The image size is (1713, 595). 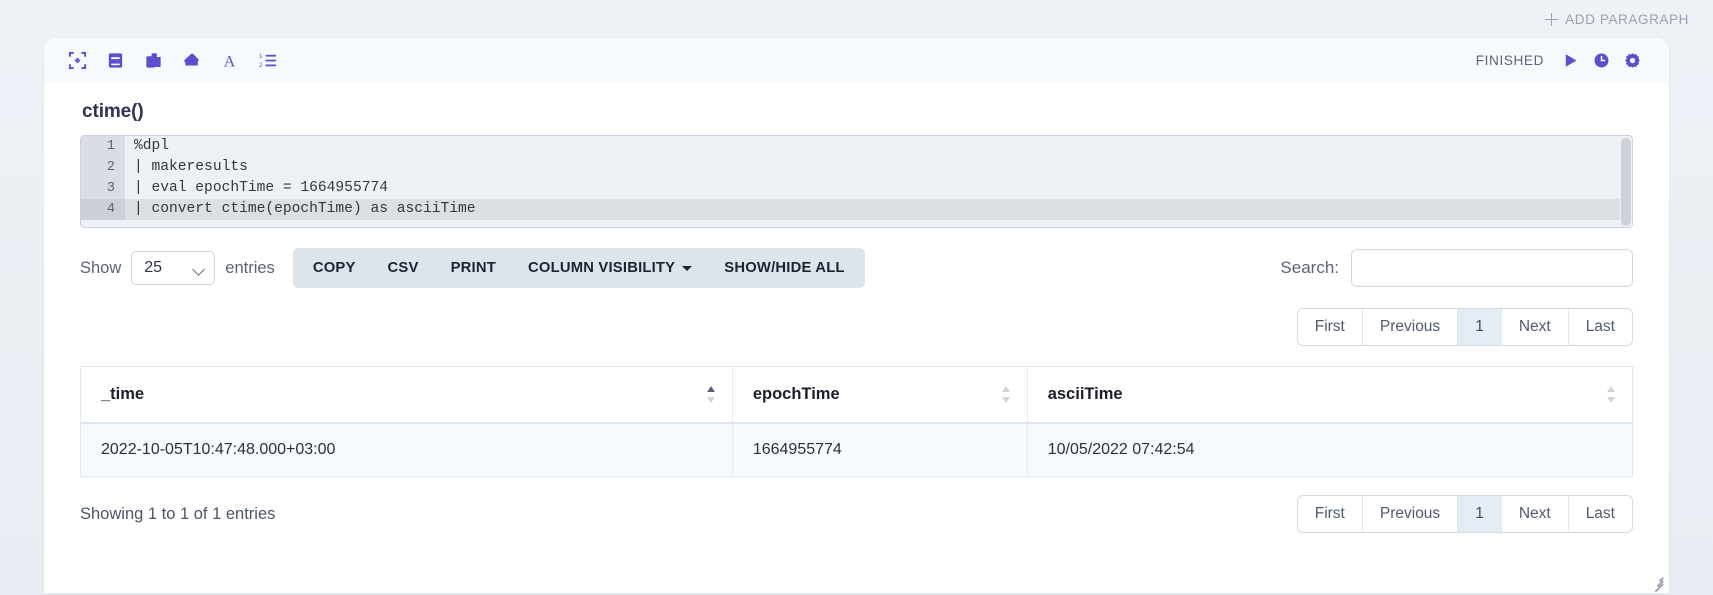 What do you see at coordinates (153, 60) in the screenshot?
I see `copy-icon` at bounding box center [153, 60].